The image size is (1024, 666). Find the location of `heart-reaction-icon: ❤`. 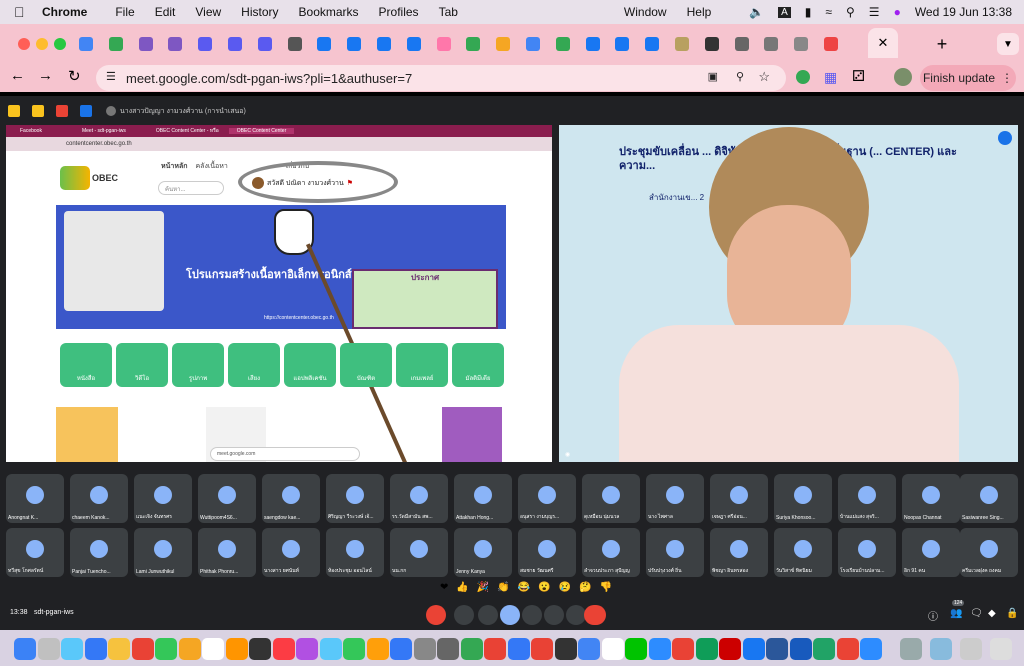

heart-reaction-icon: ❤ is located at coordinates (444, 587).